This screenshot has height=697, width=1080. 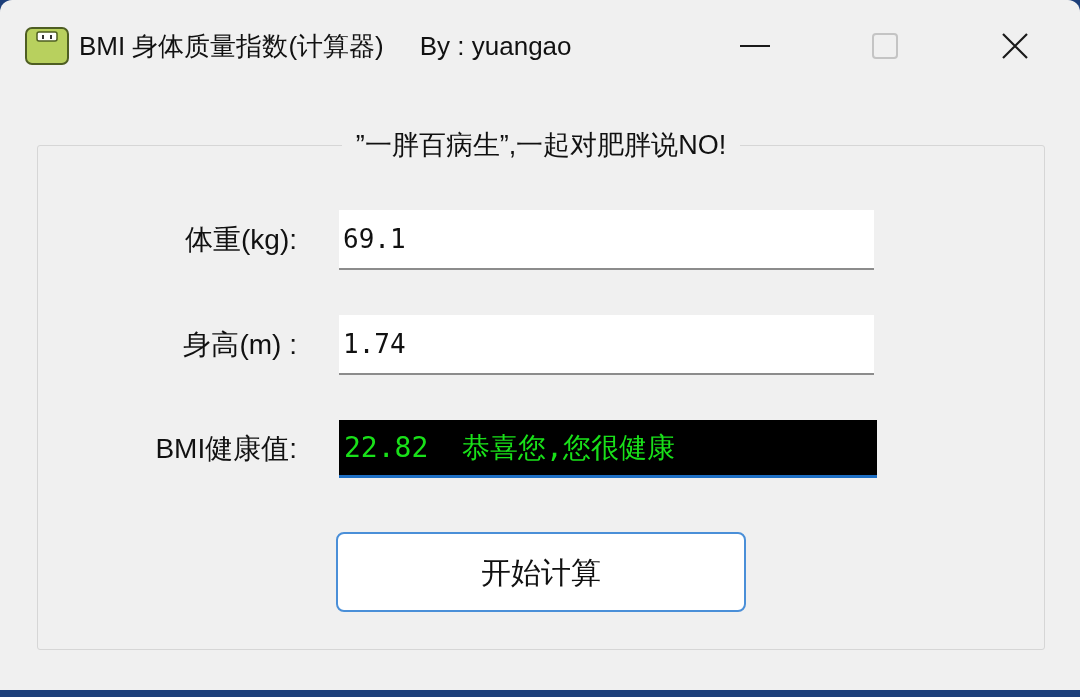 I want to click on calculate-button: 开始计算, so click(x=541, y=572).